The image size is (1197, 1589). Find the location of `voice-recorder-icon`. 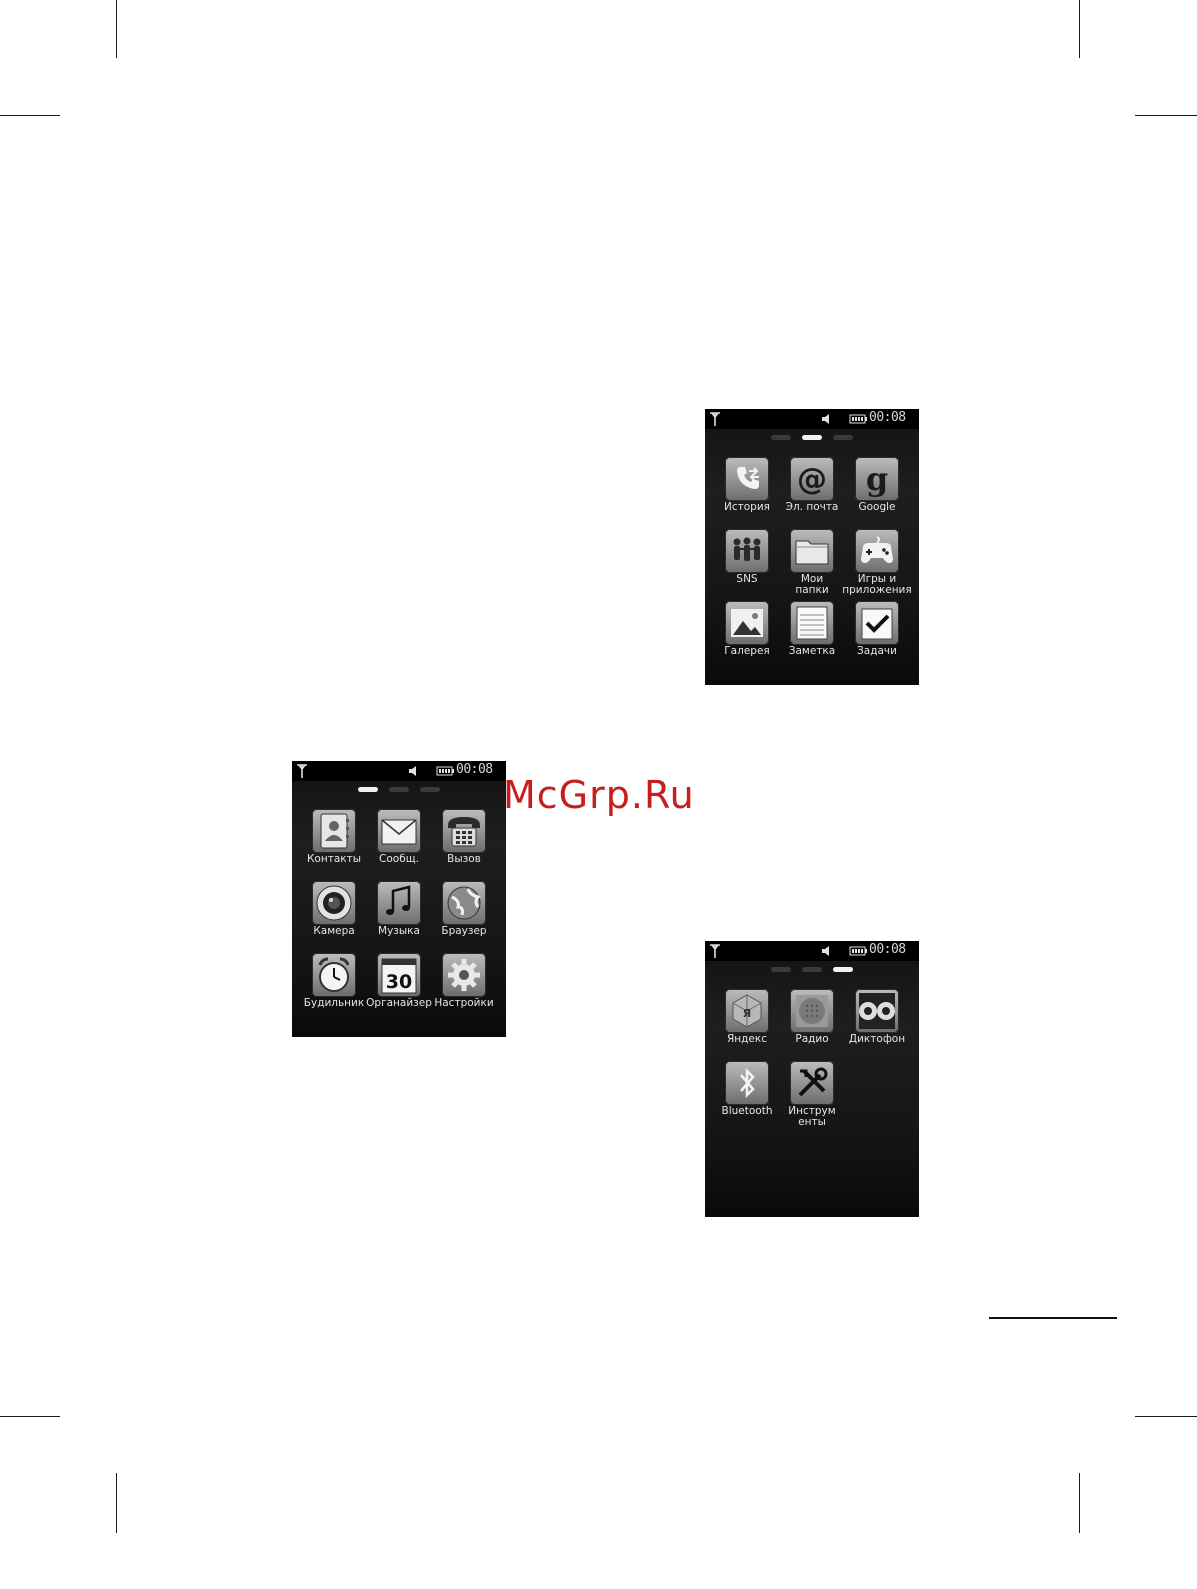

voice-recorder-icon is located at coordinates (877, 1011).